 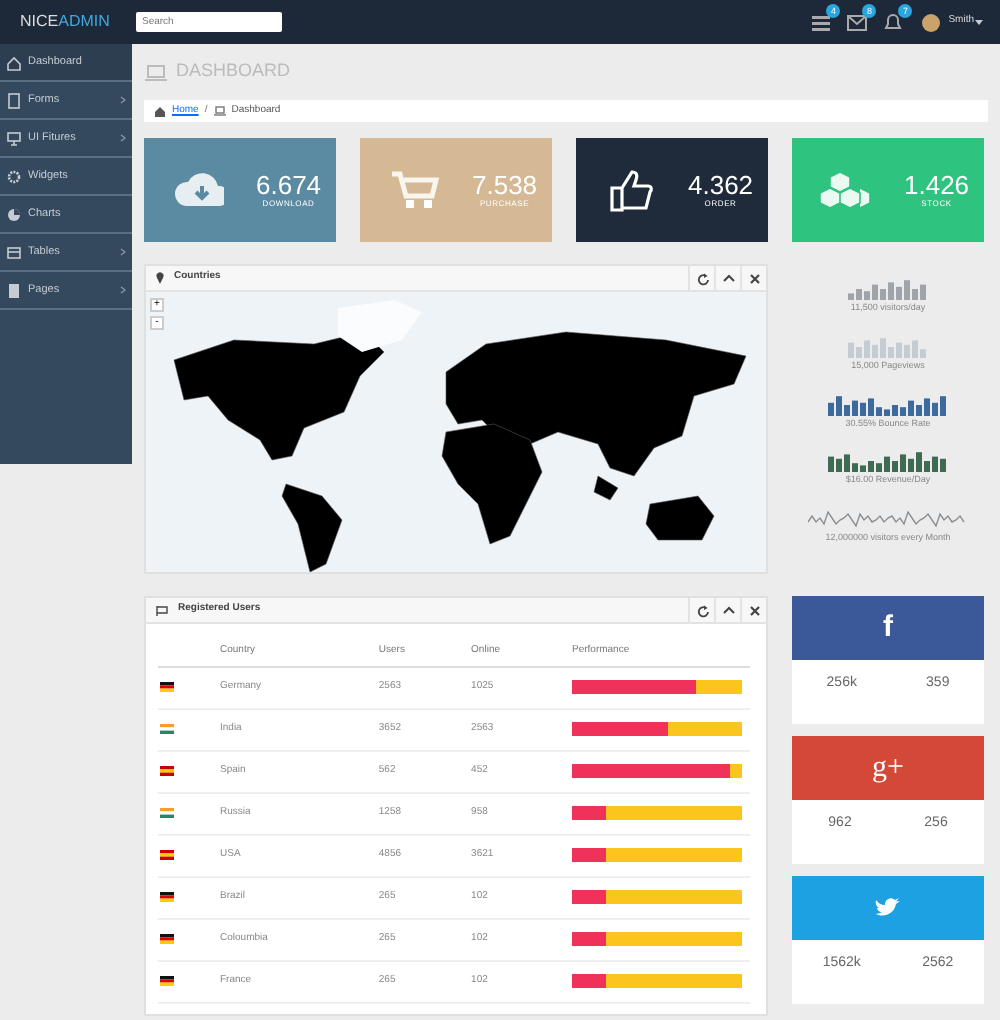 I want to click on table-icon, so click(x=14, y=252).